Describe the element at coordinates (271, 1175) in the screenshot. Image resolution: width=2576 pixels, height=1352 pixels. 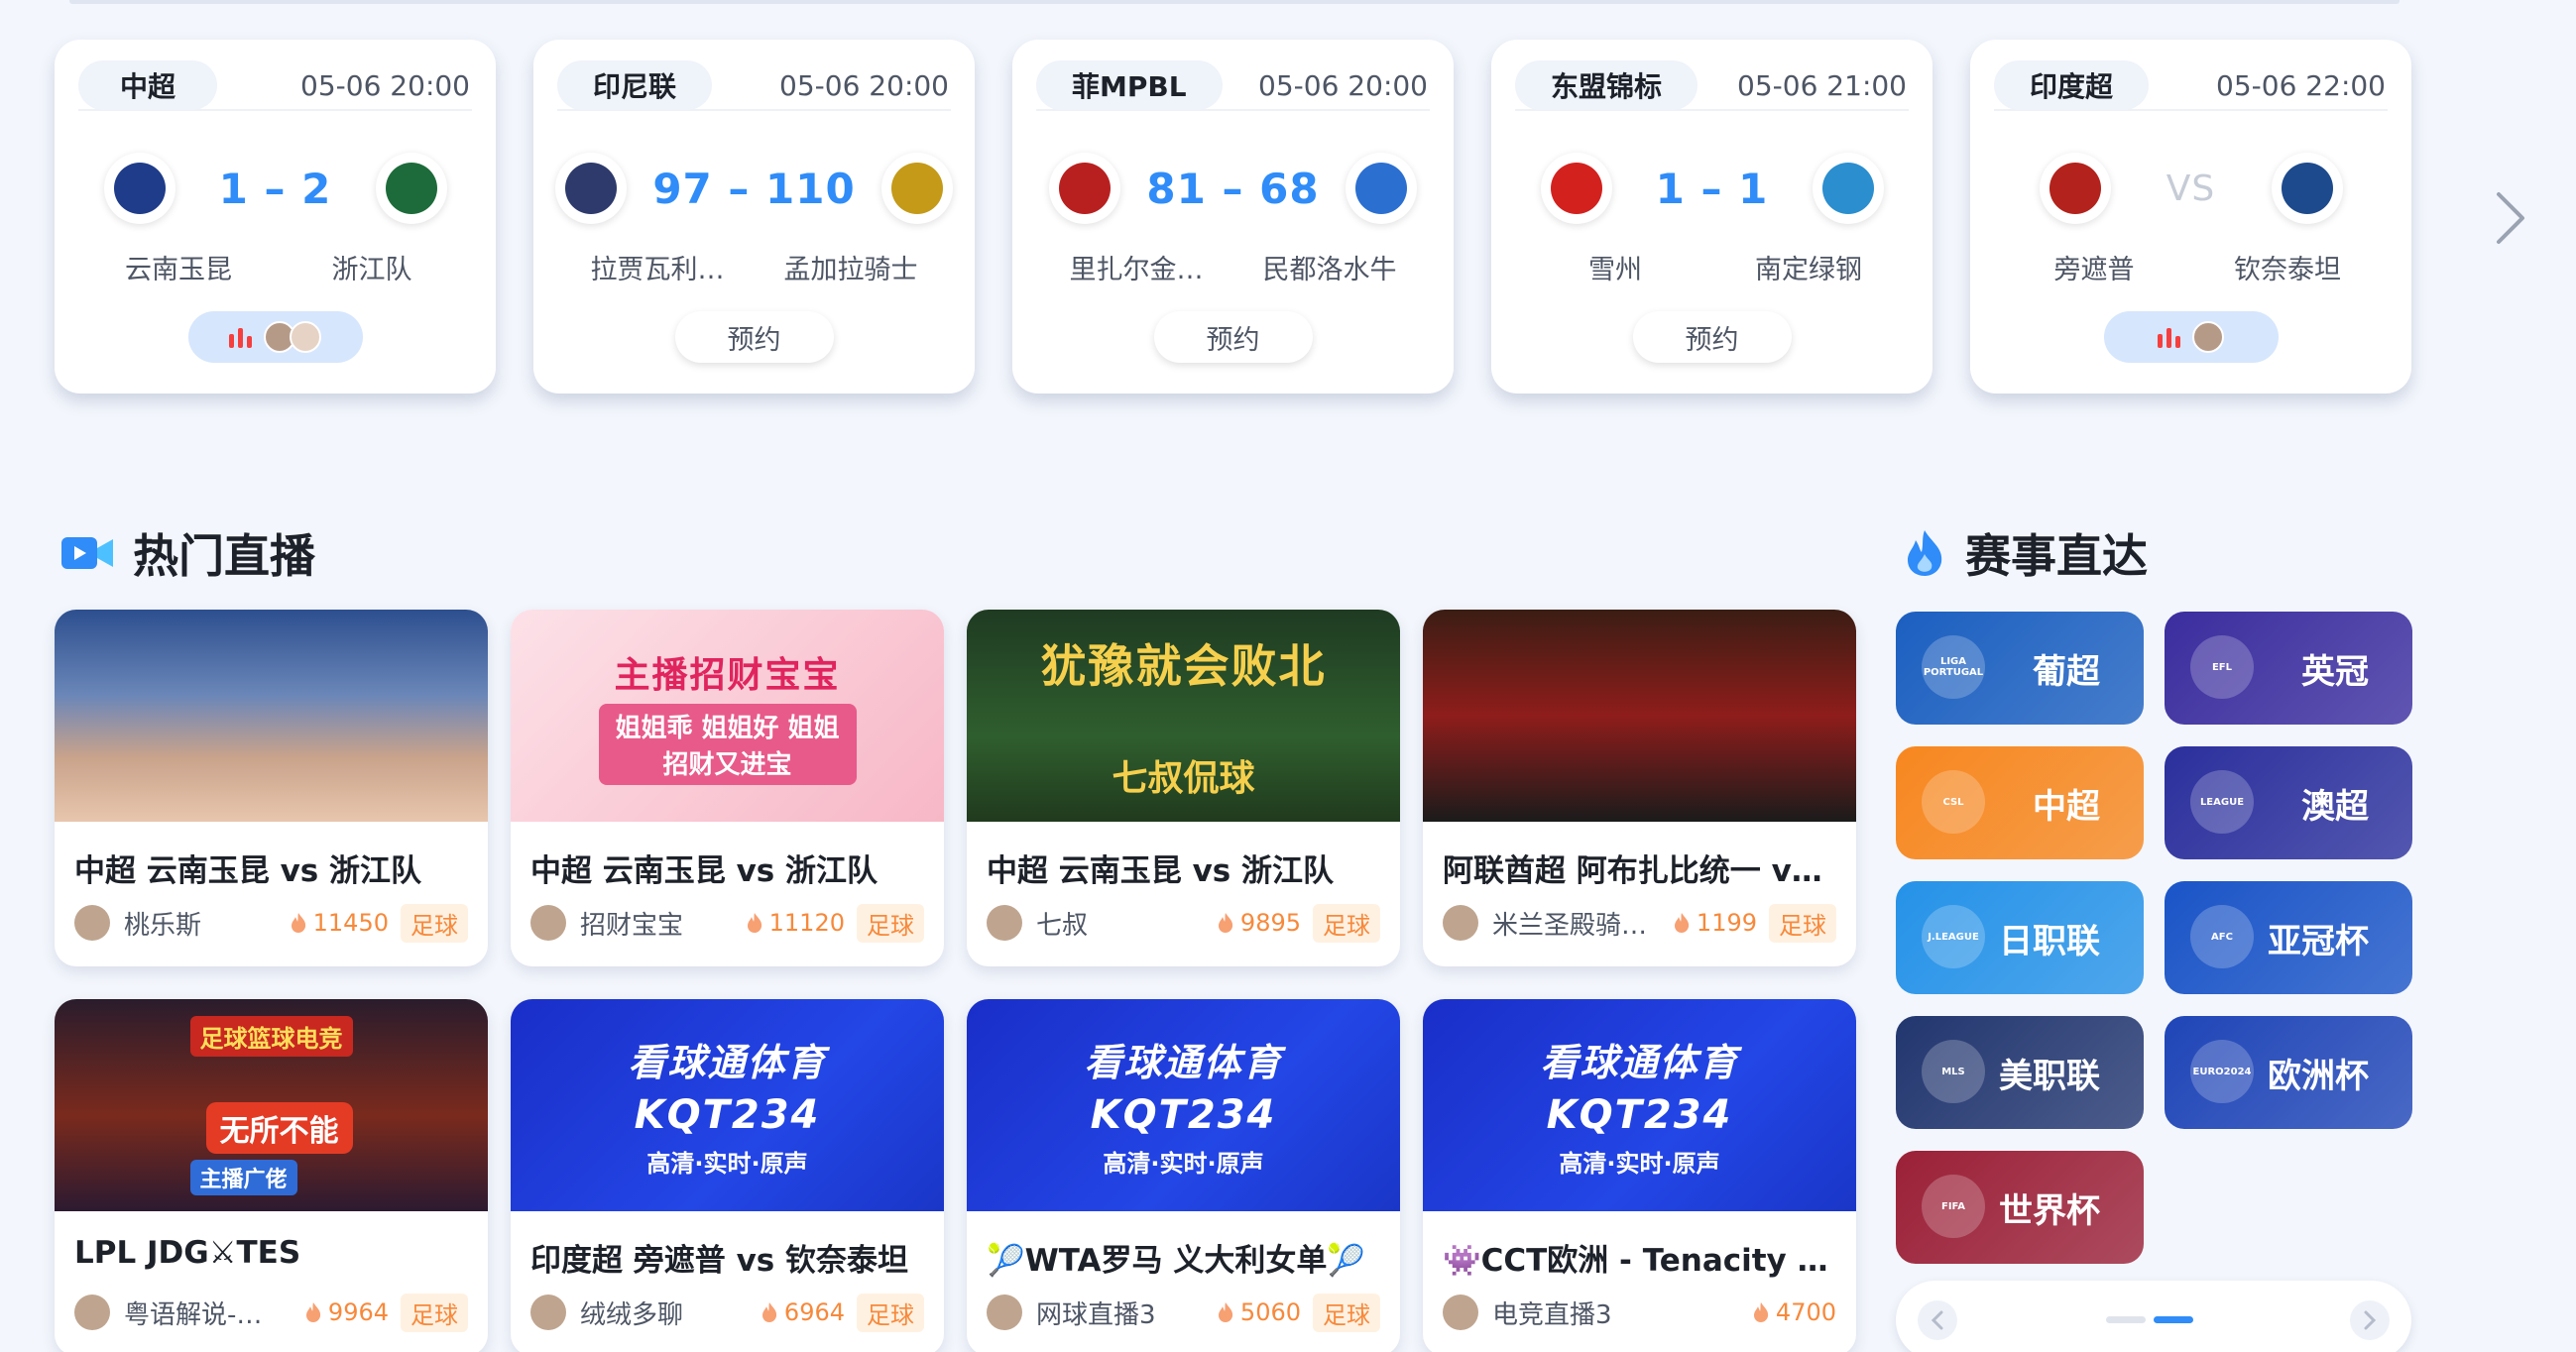
I see `live-card: 足球篮球电竞 无所不能 主播广佬 LPL JDG⚔TES 粤语解说-… 9964 足球` at that location.